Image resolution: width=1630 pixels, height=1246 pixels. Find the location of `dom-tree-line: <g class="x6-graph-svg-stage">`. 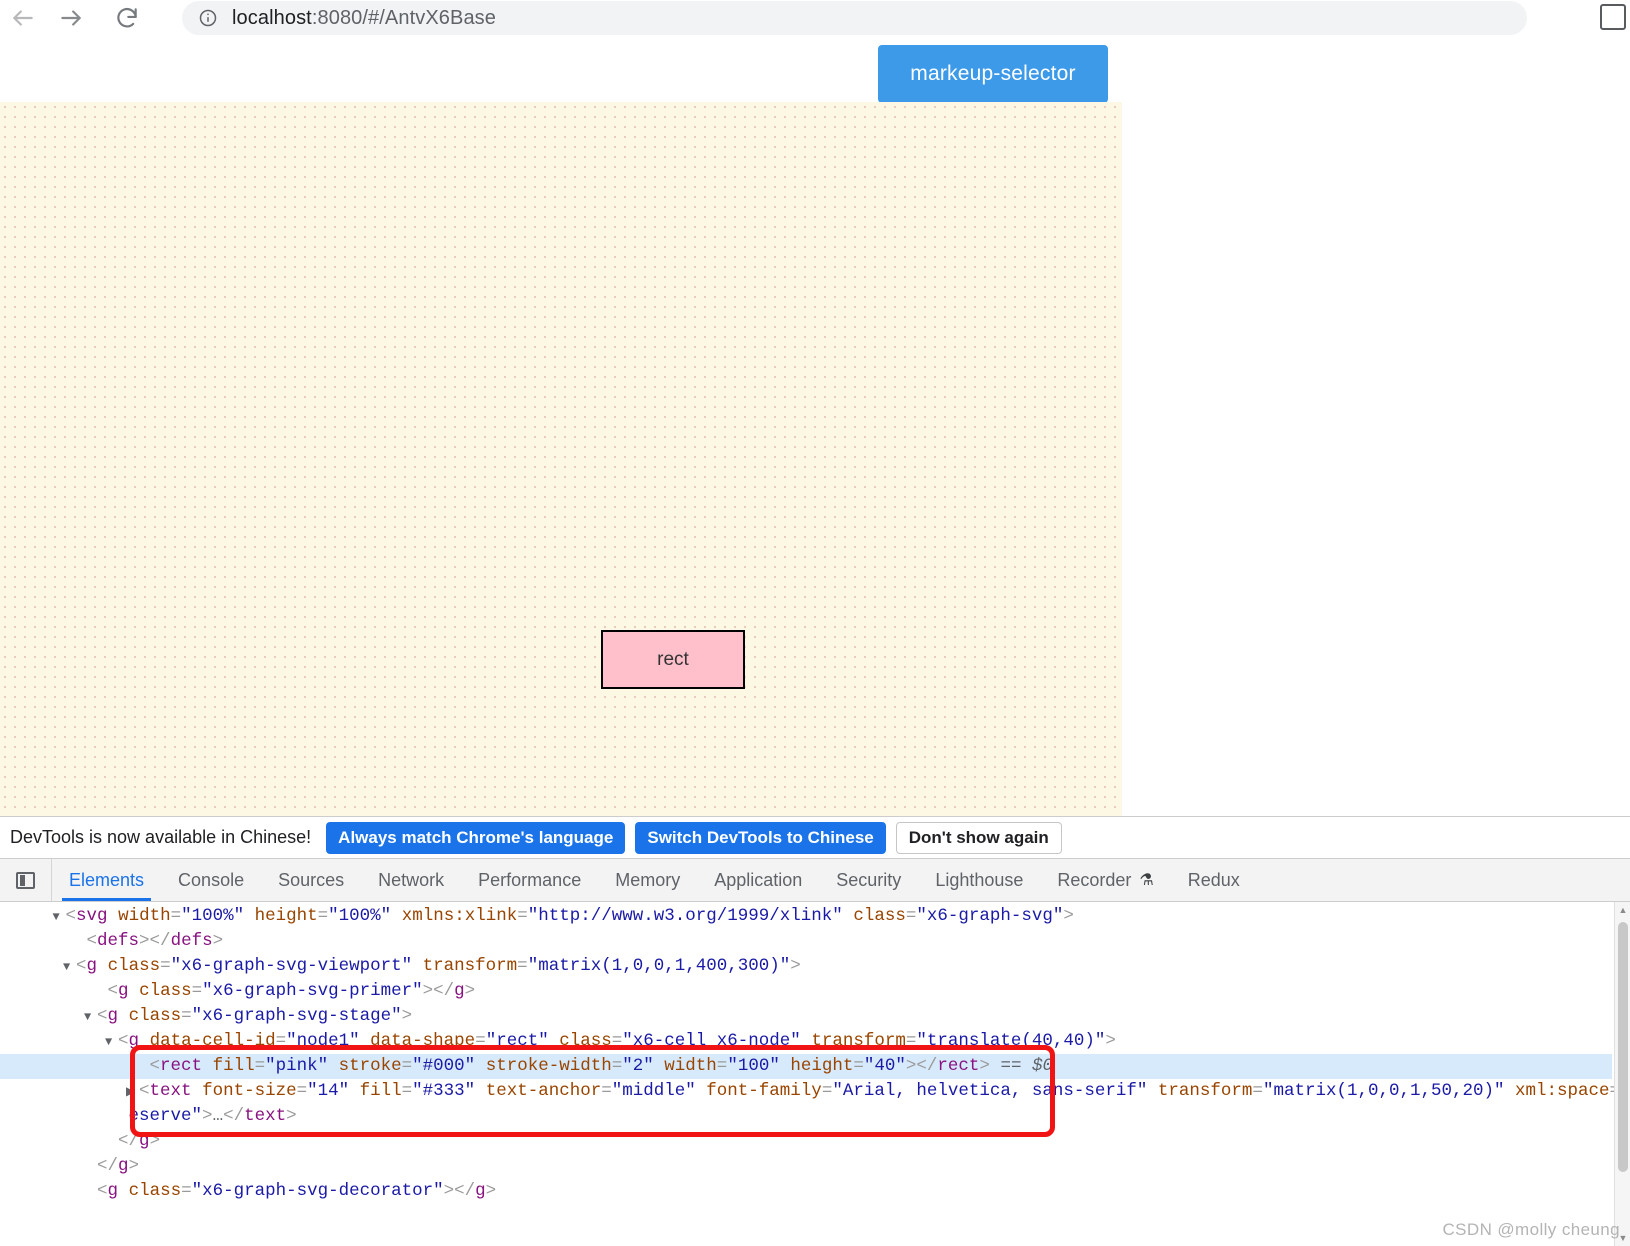

dom-tree-line: <g class="x6-graph-svg-stage"> is located at coordinates (806, 1016).